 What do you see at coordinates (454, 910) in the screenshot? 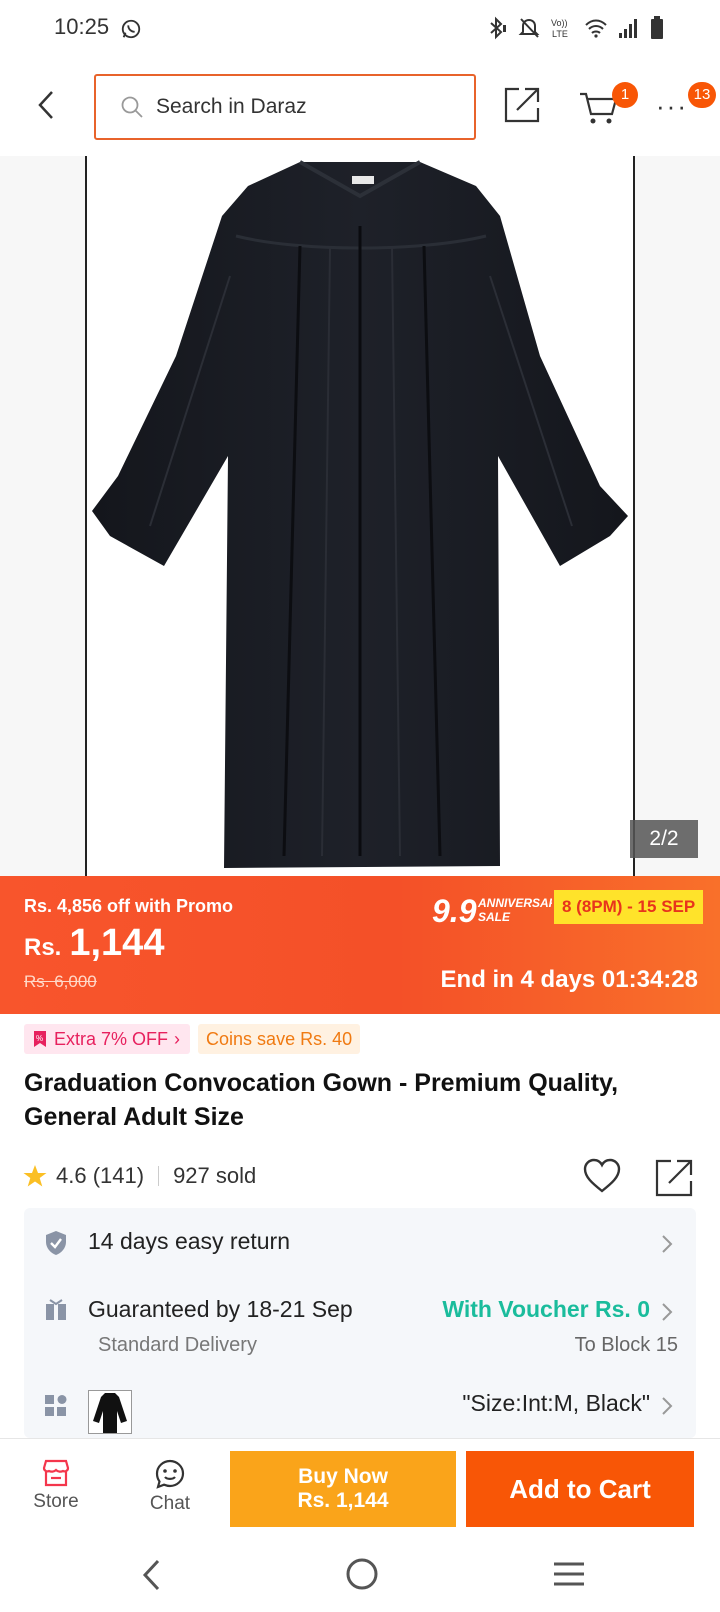
I see `svg-text: 9.9` at bounding box center [454, 910].